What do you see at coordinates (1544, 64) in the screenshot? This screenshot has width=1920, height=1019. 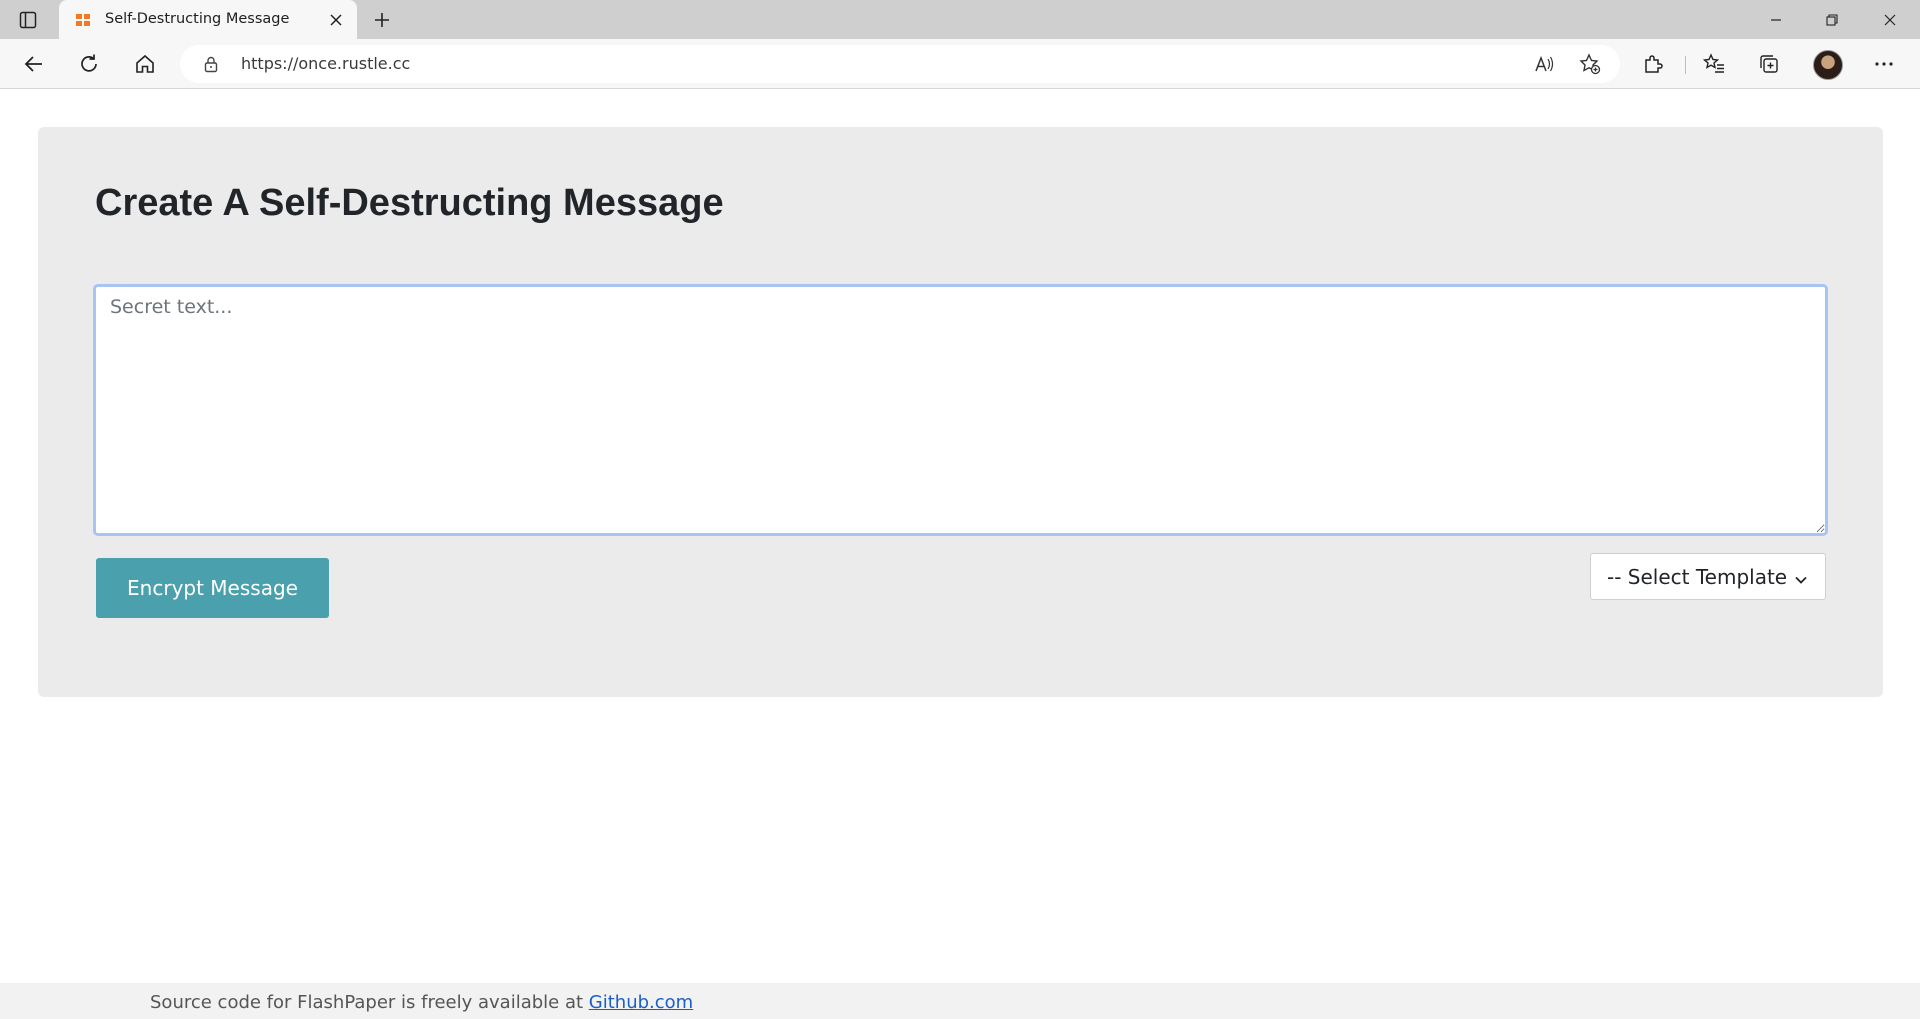 I see `read-aloud-icon` at bounding box center [1544, 64].